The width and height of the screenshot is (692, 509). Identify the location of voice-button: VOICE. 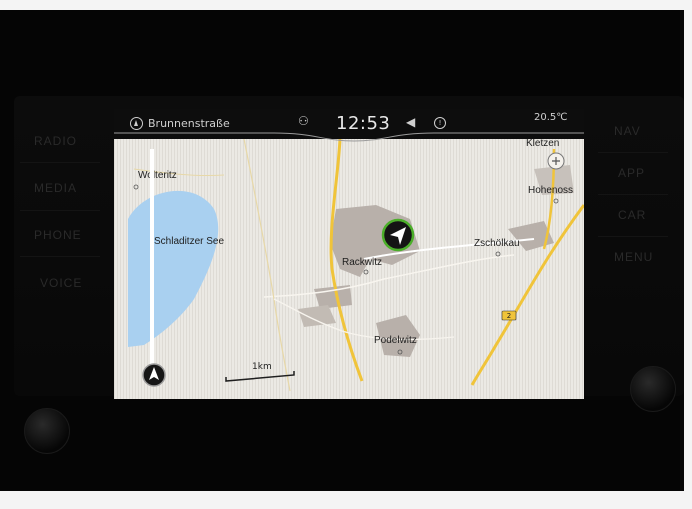
(61, 283).